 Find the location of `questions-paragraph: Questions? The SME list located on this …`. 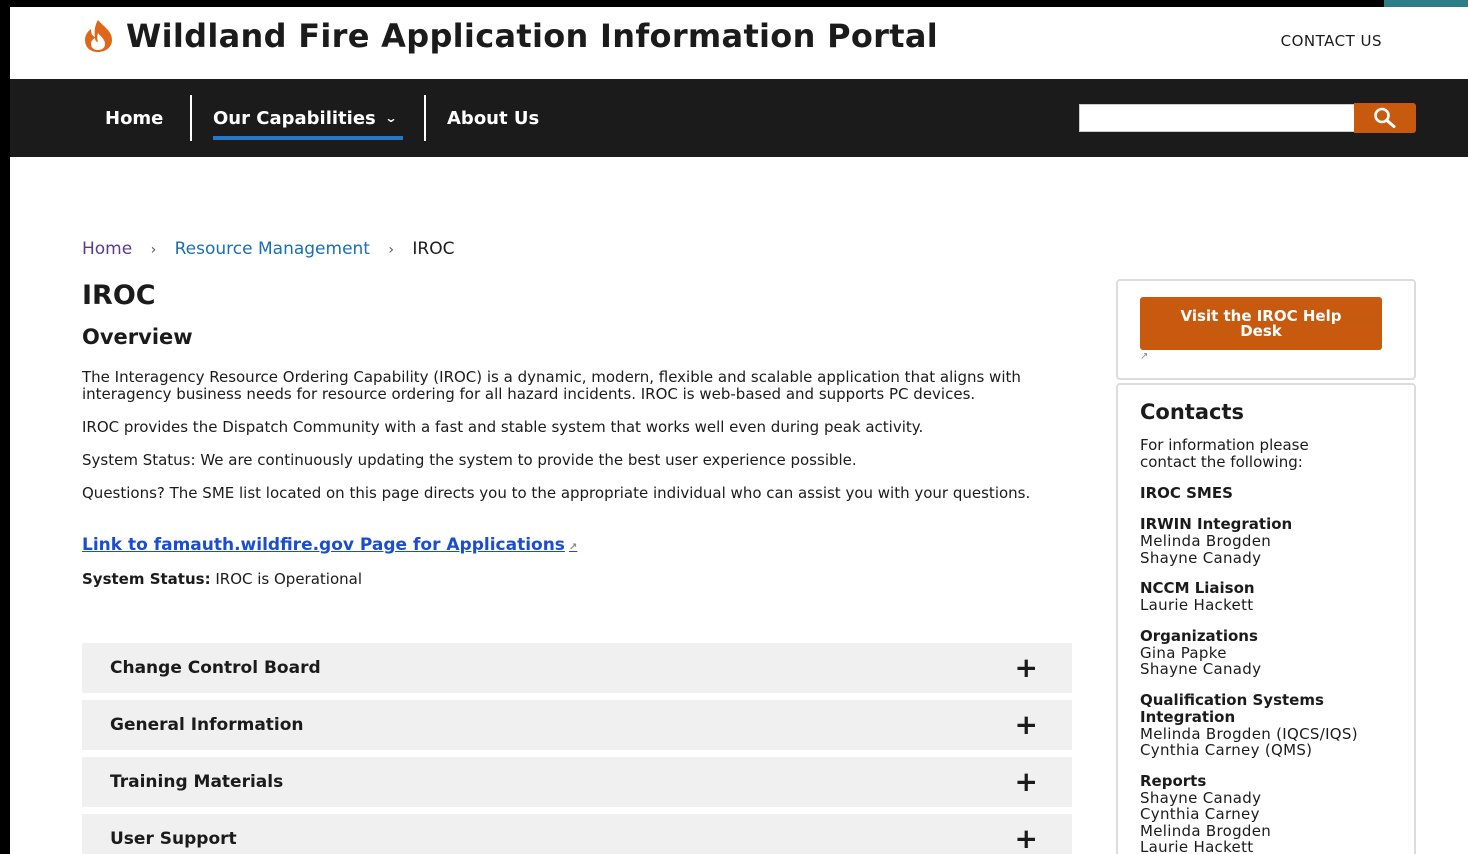

questions-paragraph: Questions? The SME list located on this … is located at coordinates (556, 493).